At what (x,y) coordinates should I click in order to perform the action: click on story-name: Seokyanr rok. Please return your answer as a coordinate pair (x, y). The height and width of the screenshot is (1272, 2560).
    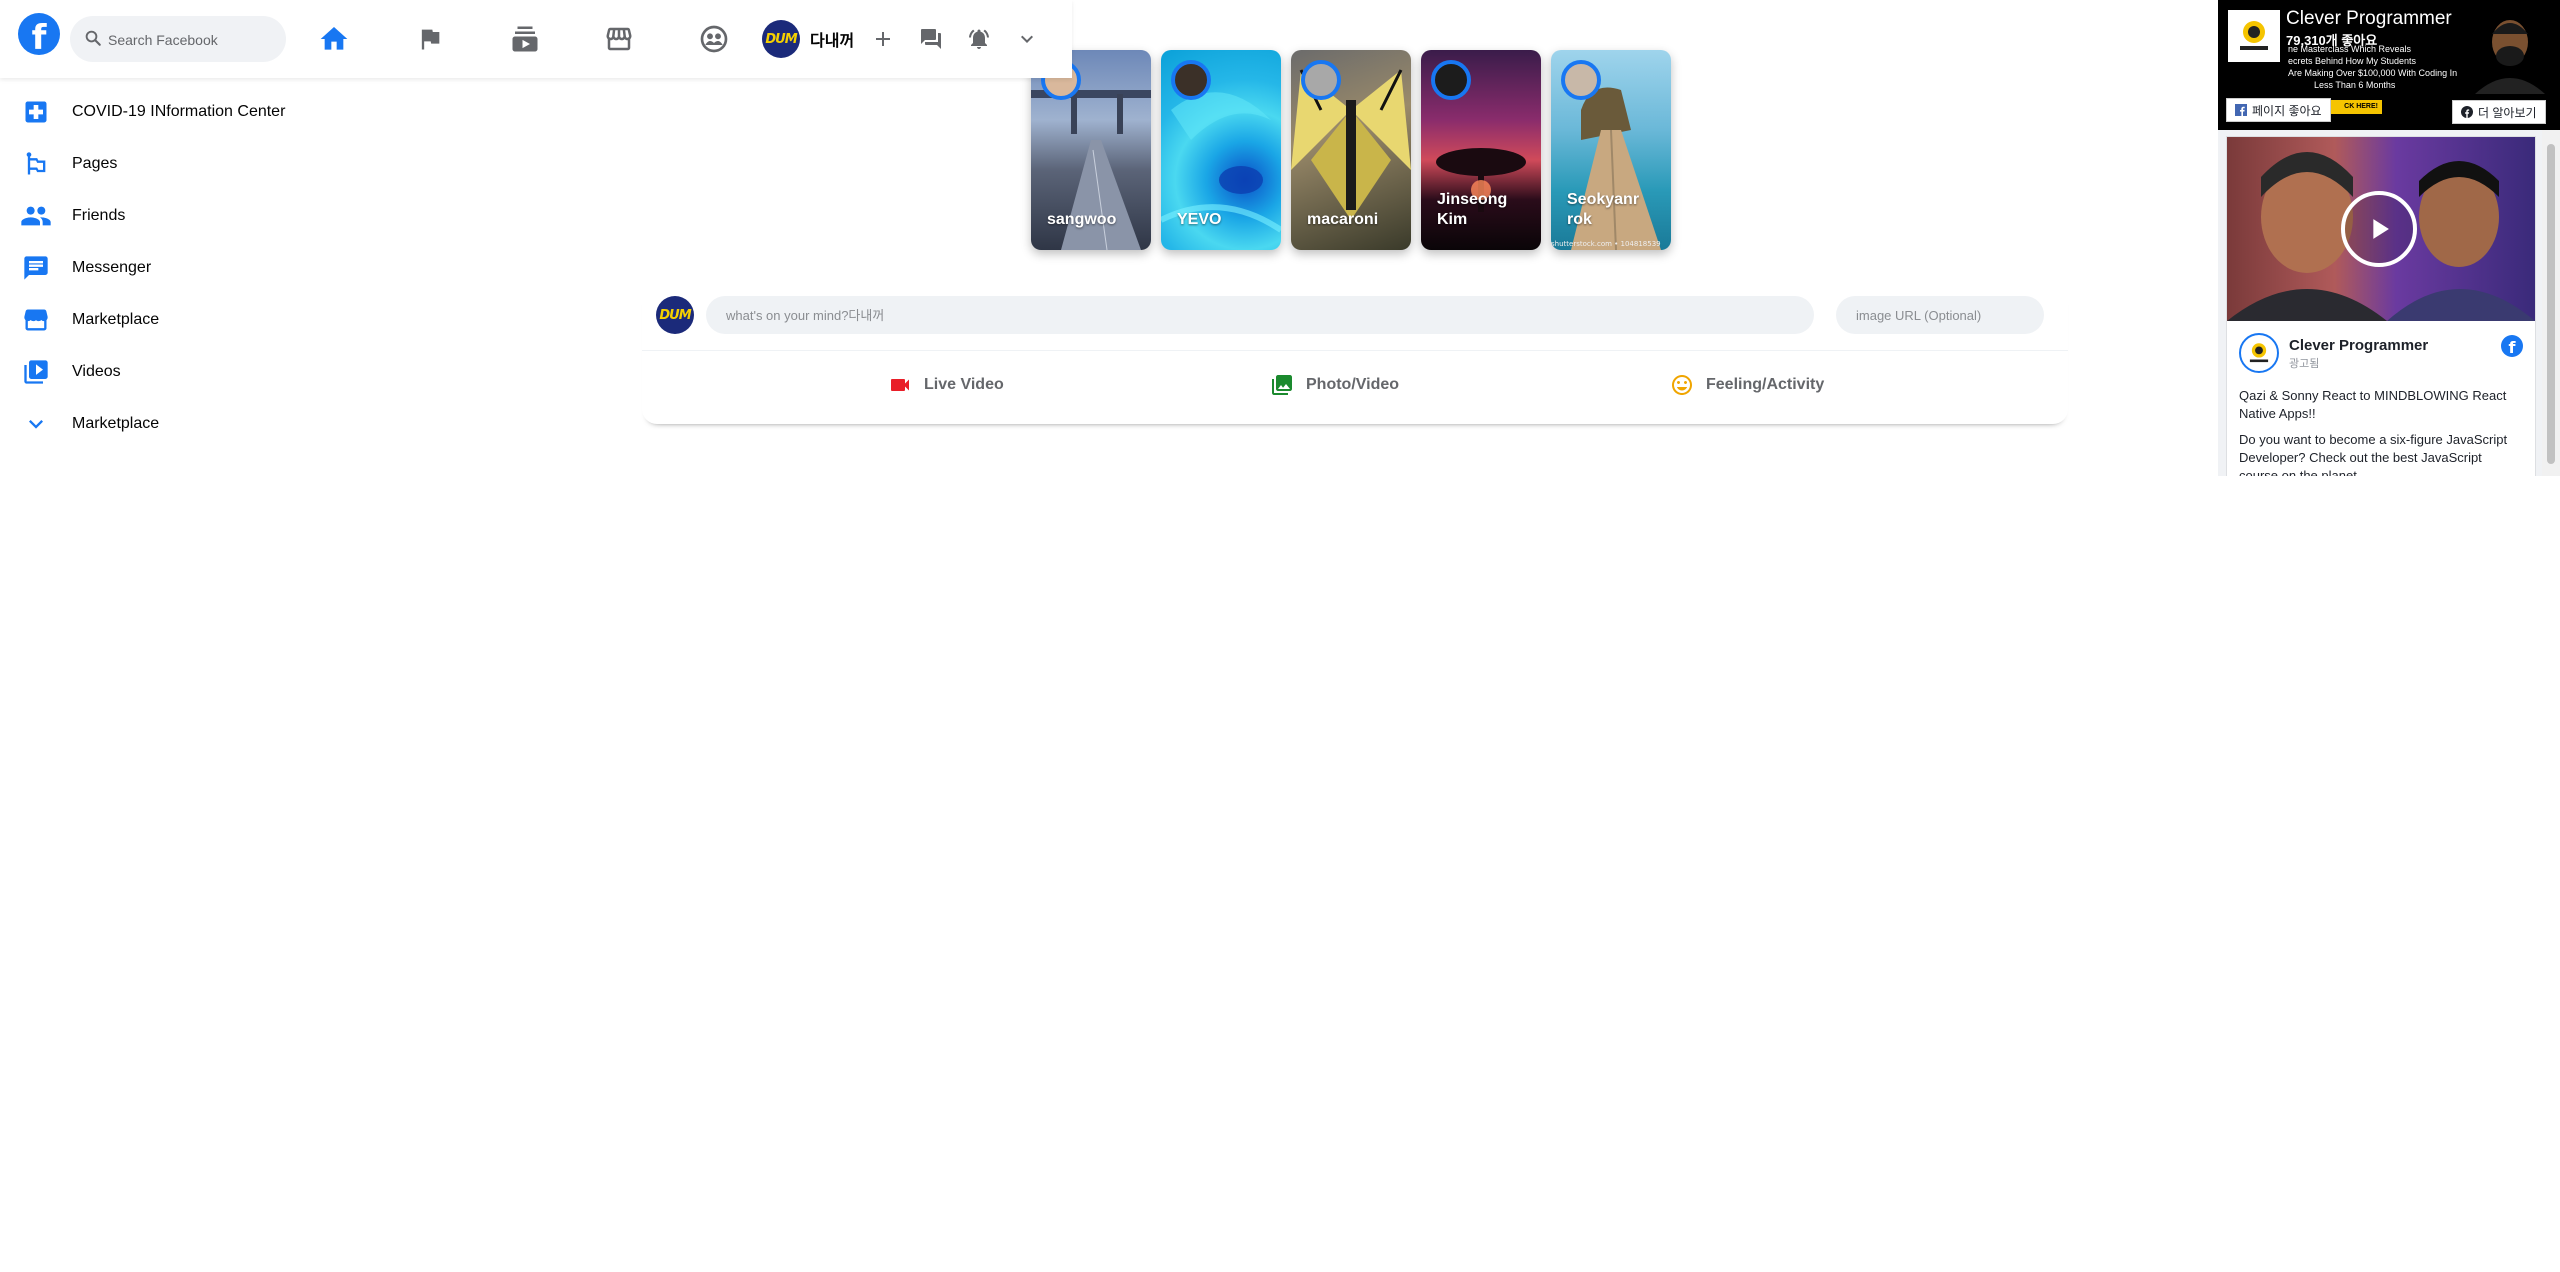
    Looking at the image, I should click on (1603, 209).